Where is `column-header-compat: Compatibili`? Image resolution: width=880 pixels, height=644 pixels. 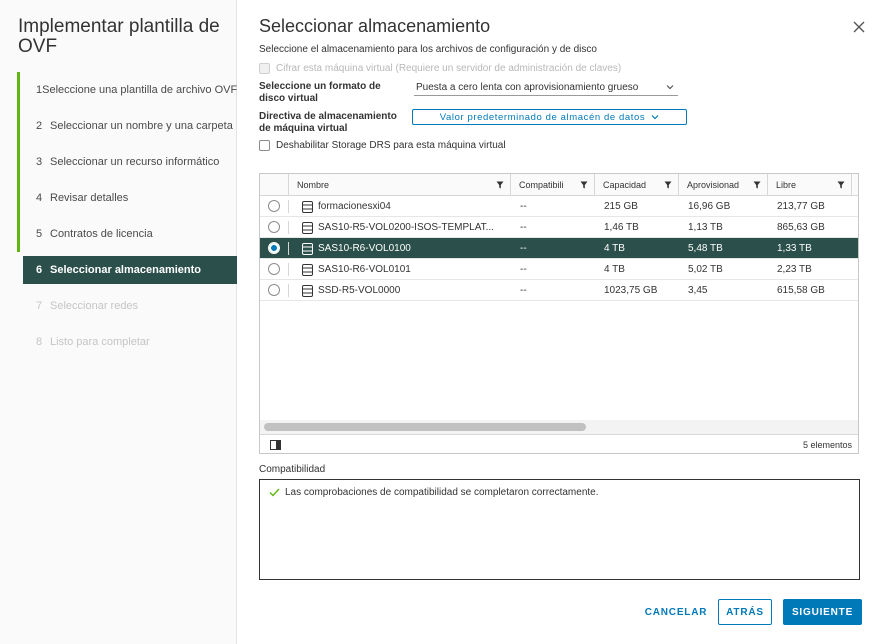
column-header-compat: Compatibili is located at coordinates (552, 185).